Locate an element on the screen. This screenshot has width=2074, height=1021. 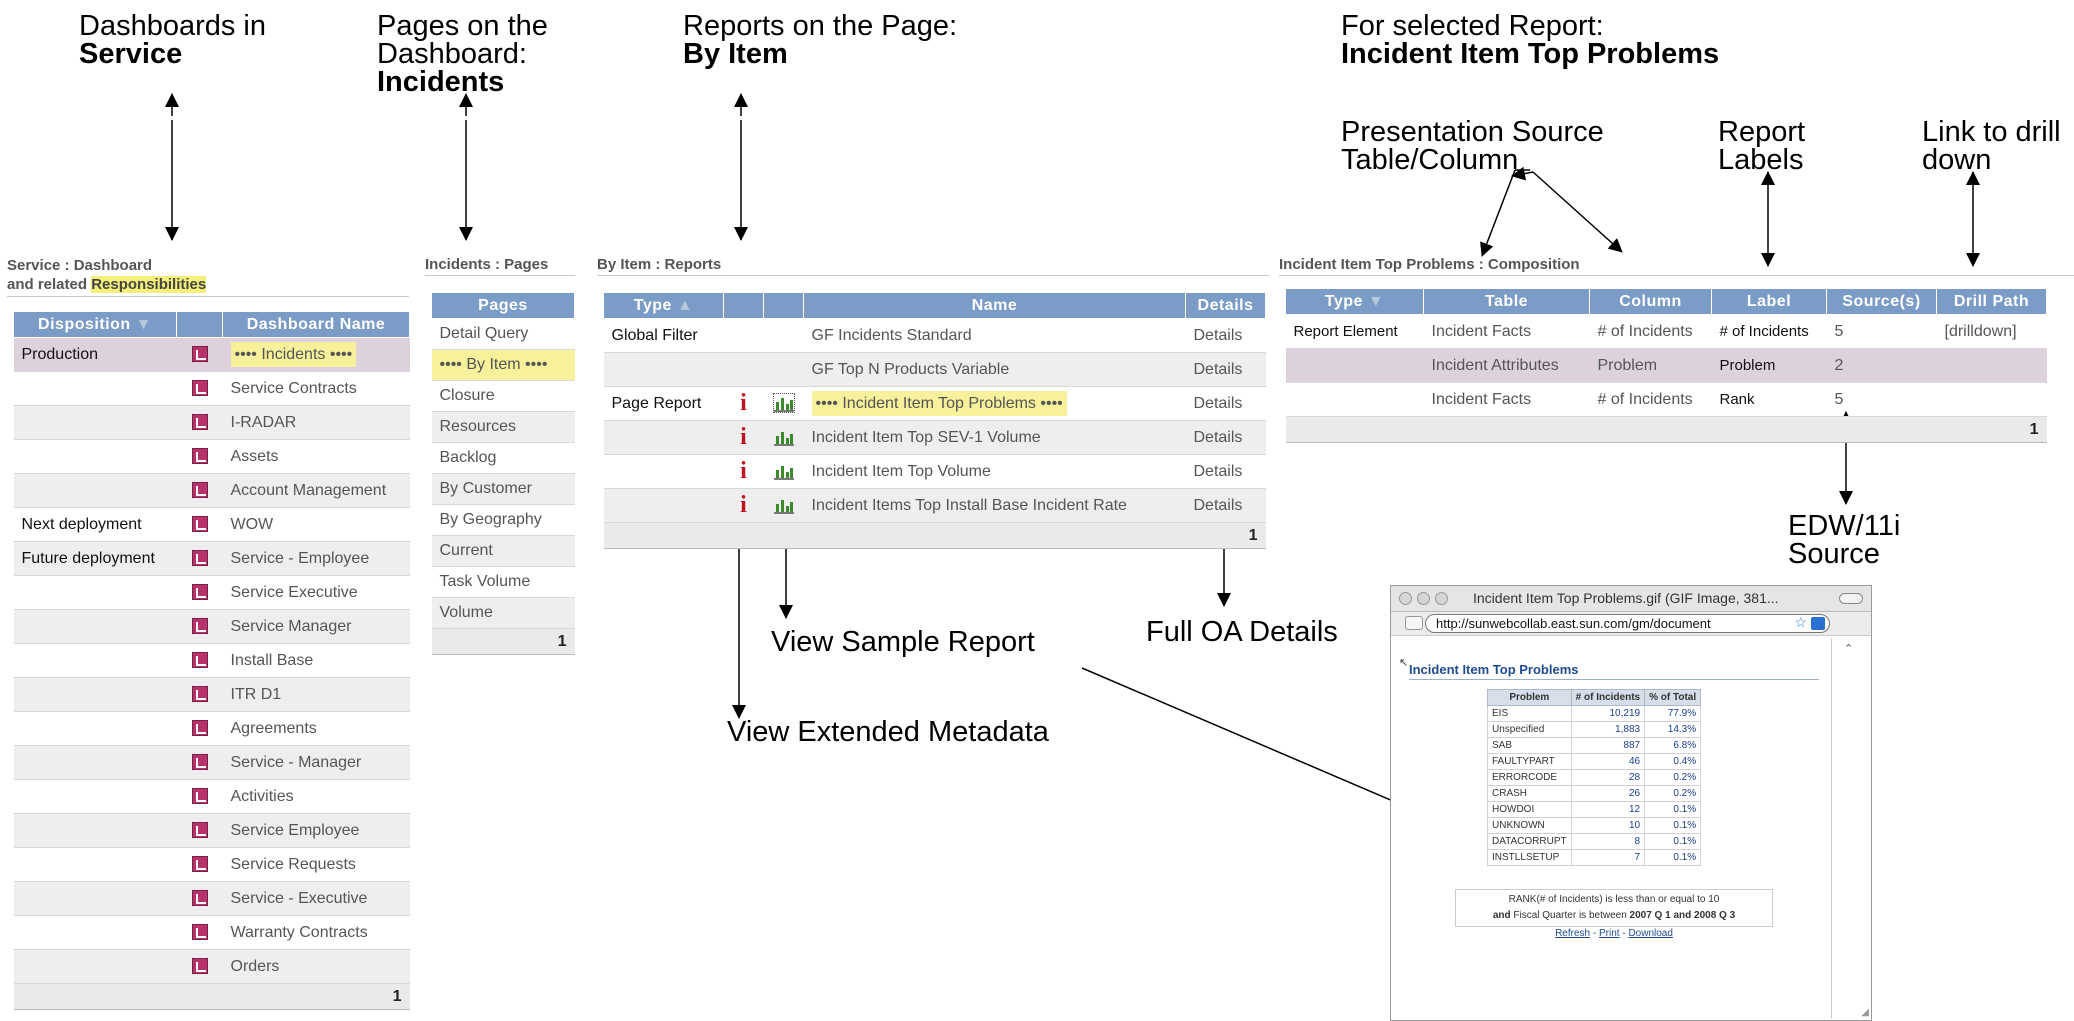
close-window-icon is located at coordinates (1405, 598).